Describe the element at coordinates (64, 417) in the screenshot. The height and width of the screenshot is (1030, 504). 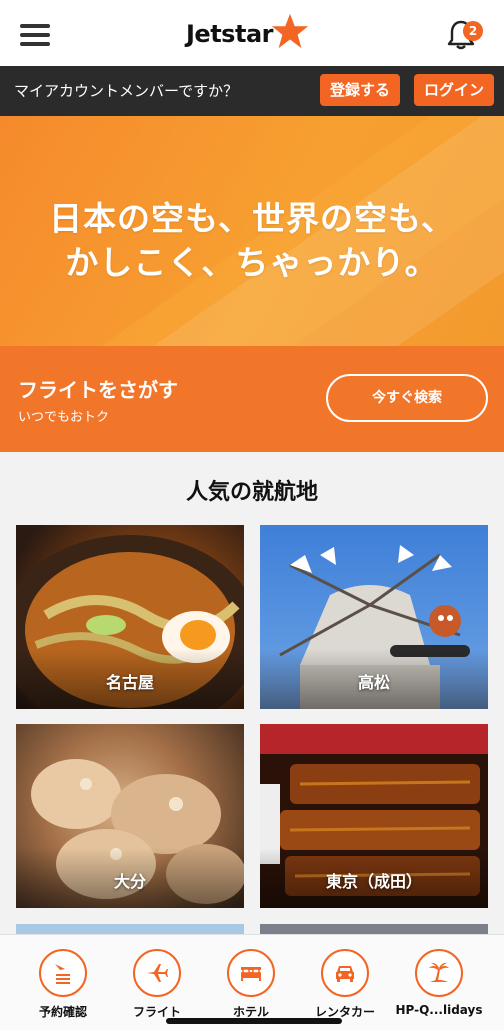
I see `flight-search-subtitle: いつでもおトク` at that location.